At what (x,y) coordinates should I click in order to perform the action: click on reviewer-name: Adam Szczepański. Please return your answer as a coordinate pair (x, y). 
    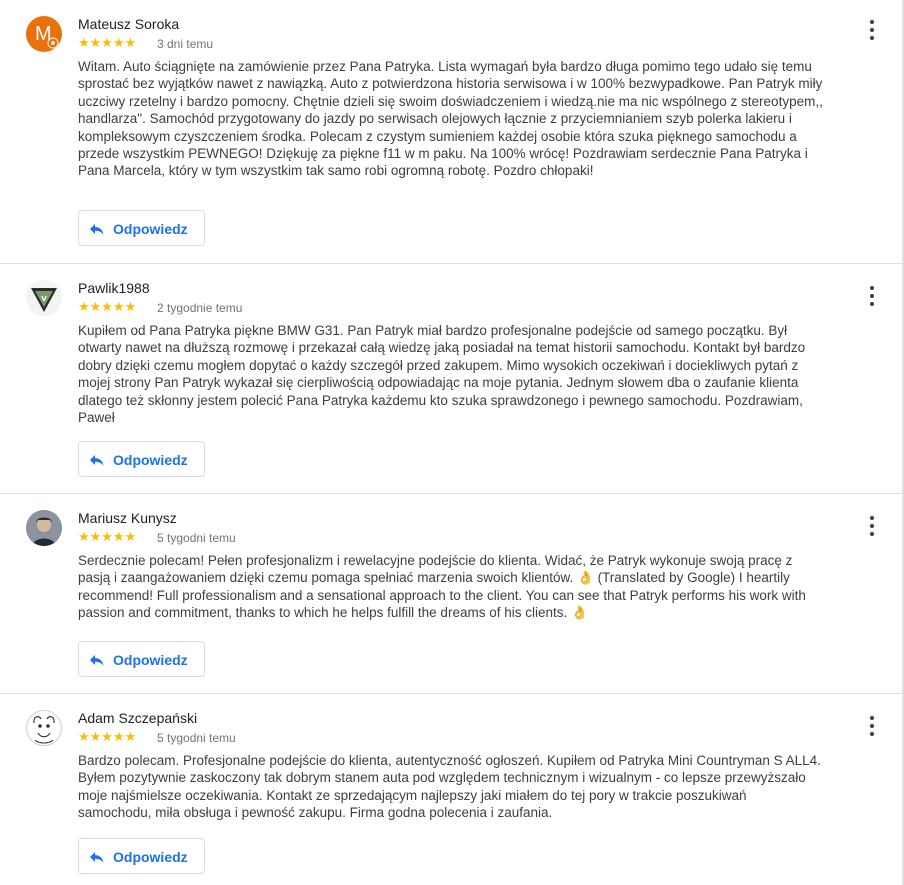
    Looking at the image, I should click on (137, 718).